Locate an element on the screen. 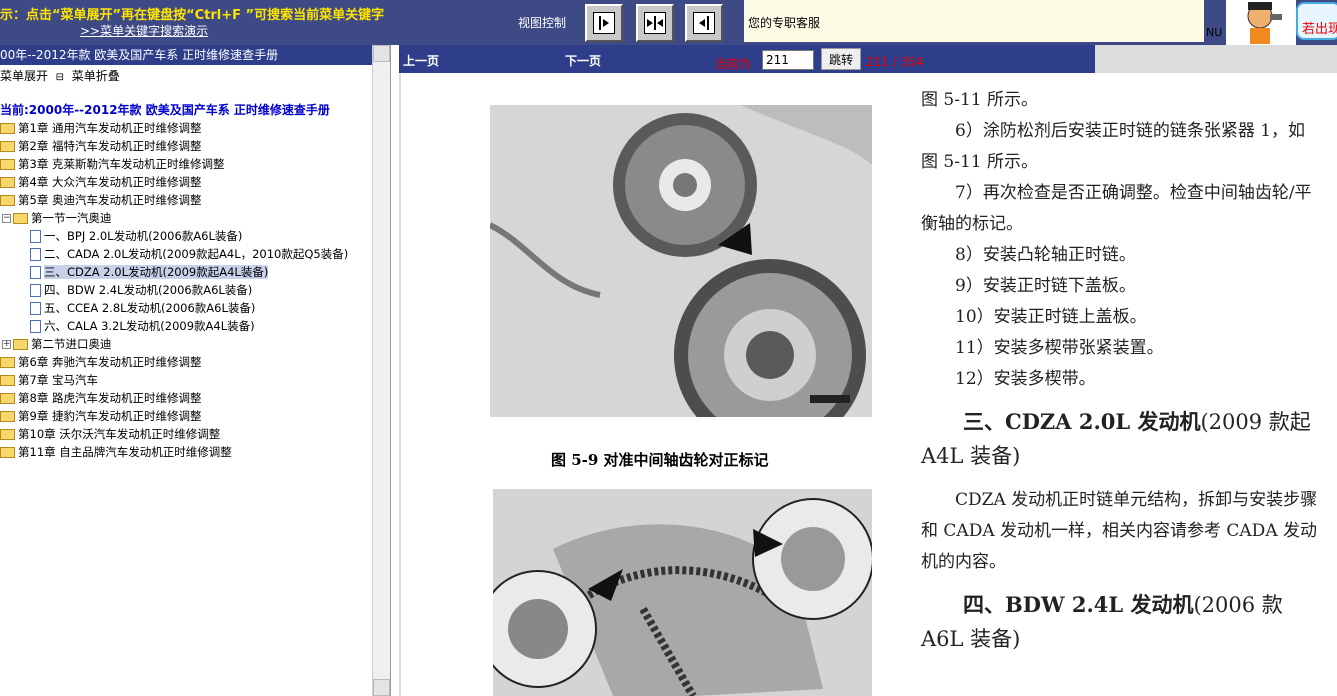 The image size is (1337, 696). tree-item-section-import-audi: + 第二节进口奥迪 is located at coordinates (186, 344).